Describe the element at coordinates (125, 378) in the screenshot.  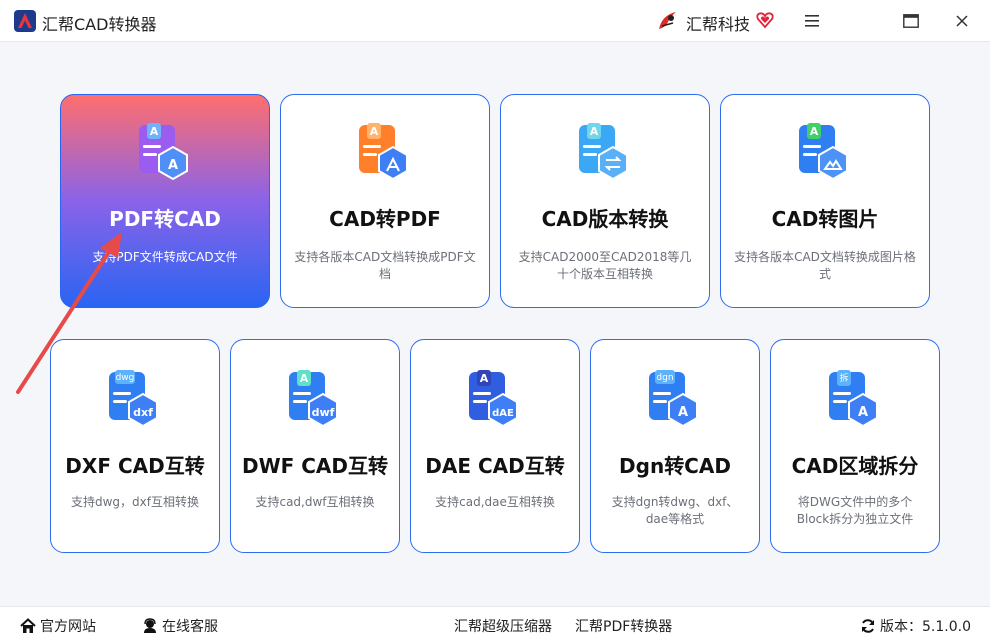
I see `badge-top-text: dwg` at that location.